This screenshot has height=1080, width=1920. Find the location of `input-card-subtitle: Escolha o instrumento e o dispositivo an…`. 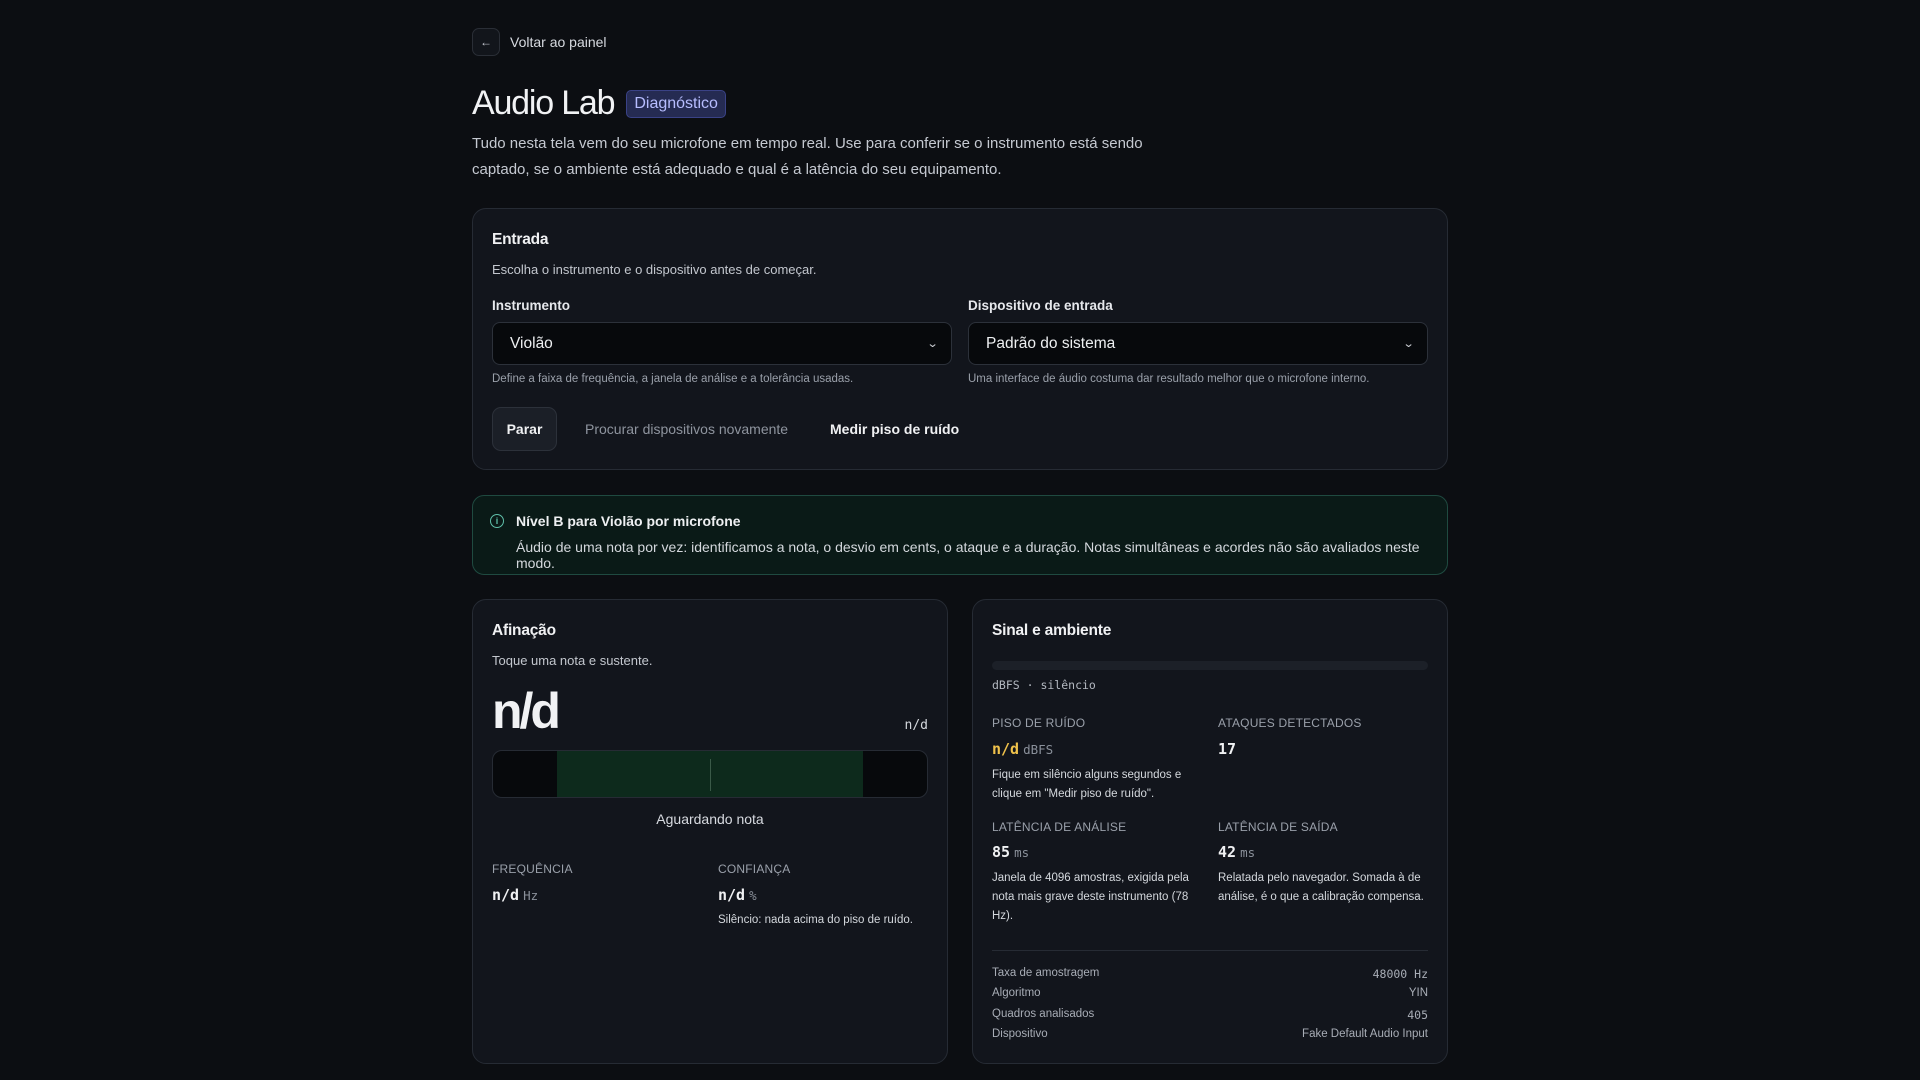

input-card-subtitle: Escolha o instrumento e o dispositivo an… is located at coordinates (654, 269).